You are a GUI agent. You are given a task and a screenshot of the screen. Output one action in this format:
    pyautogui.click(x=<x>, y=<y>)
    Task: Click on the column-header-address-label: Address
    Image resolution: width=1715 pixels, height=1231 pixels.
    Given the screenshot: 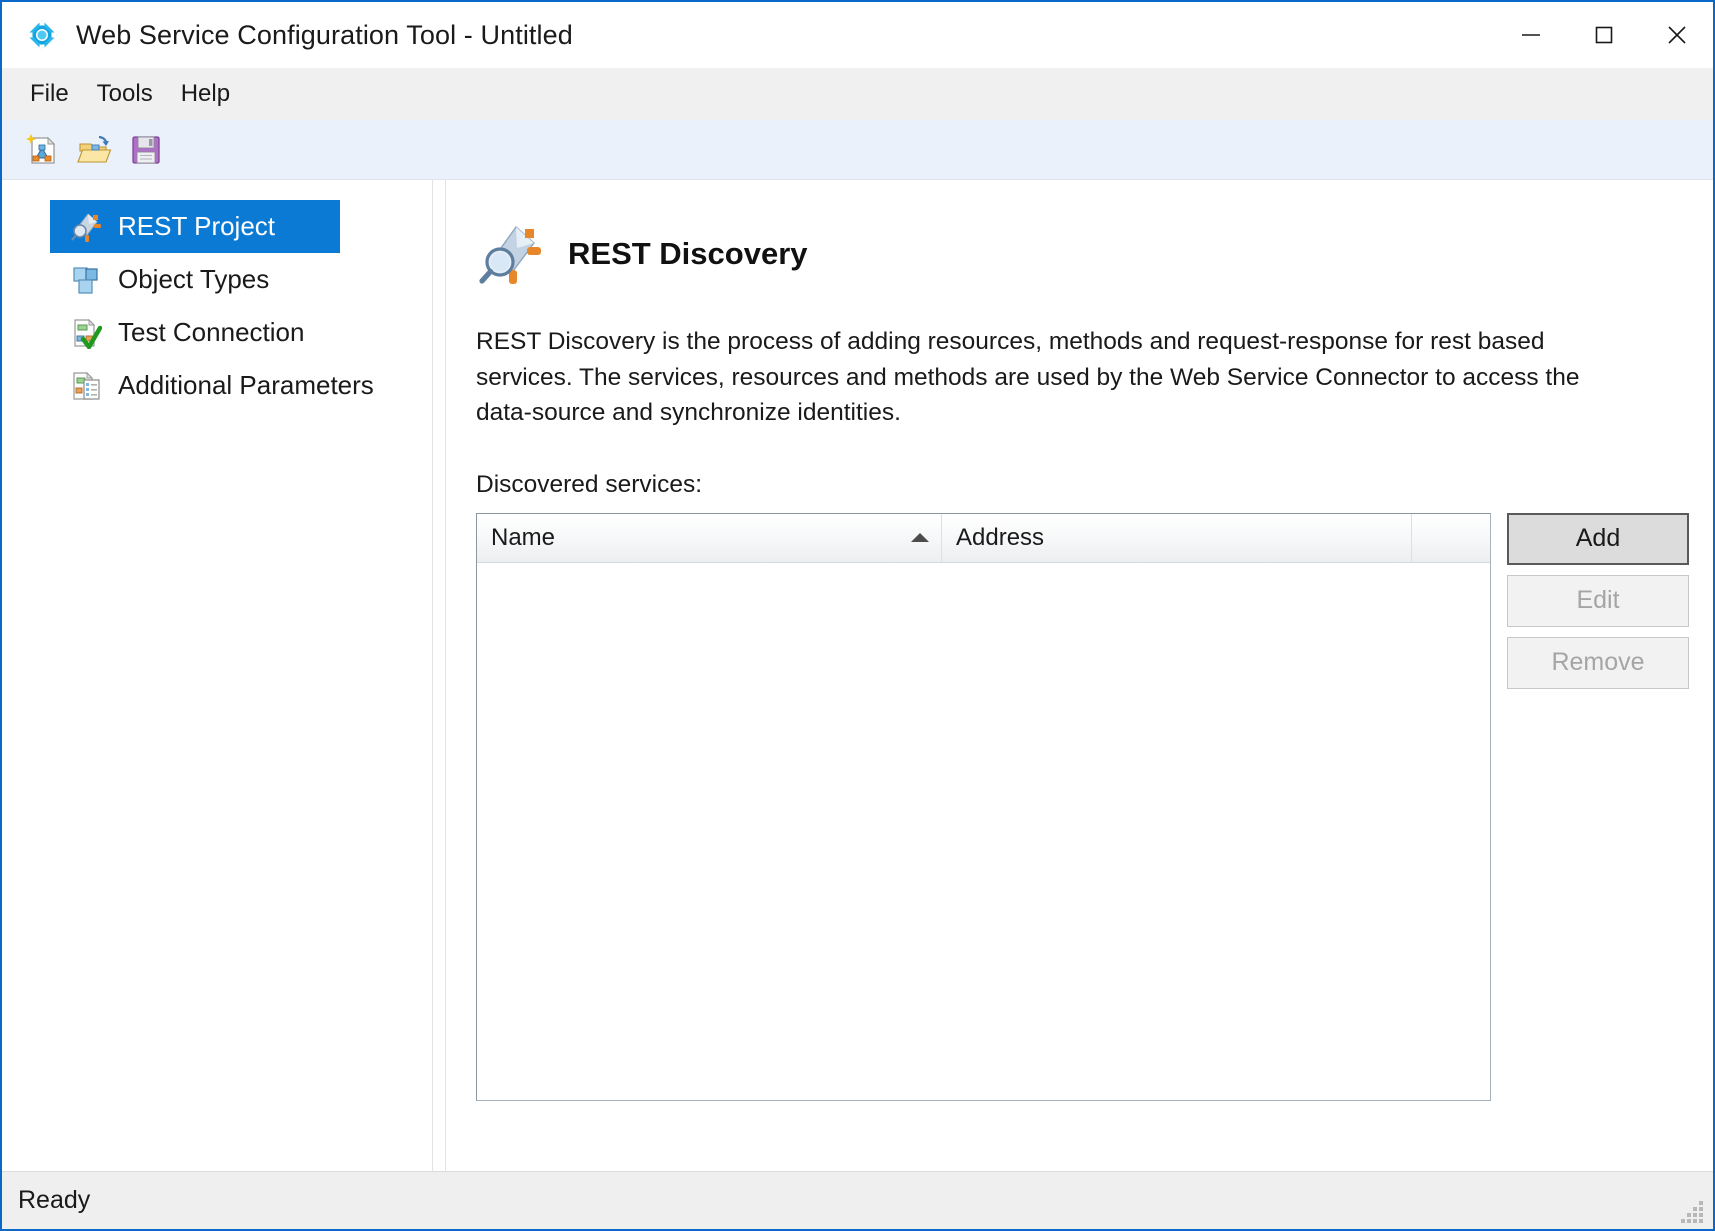 What is the action you would take?
    pyautogui.click(x=1000, y=537)
    